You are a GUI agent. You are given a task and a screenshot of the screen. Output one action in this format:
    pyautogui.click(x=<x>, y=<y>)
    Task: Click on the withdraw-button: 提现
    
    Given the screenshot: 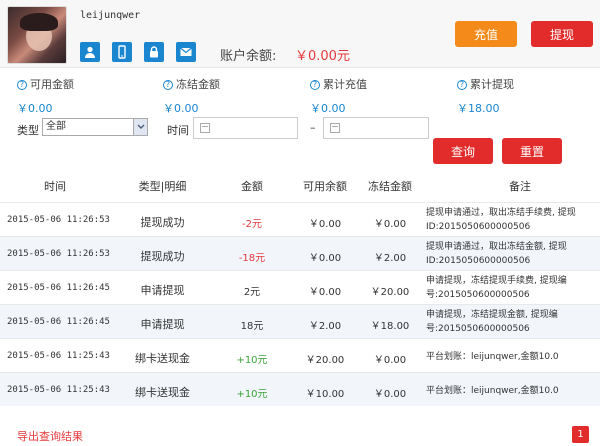 What is the action you would take?
    pyautogui.click(x=562, y=34)
    